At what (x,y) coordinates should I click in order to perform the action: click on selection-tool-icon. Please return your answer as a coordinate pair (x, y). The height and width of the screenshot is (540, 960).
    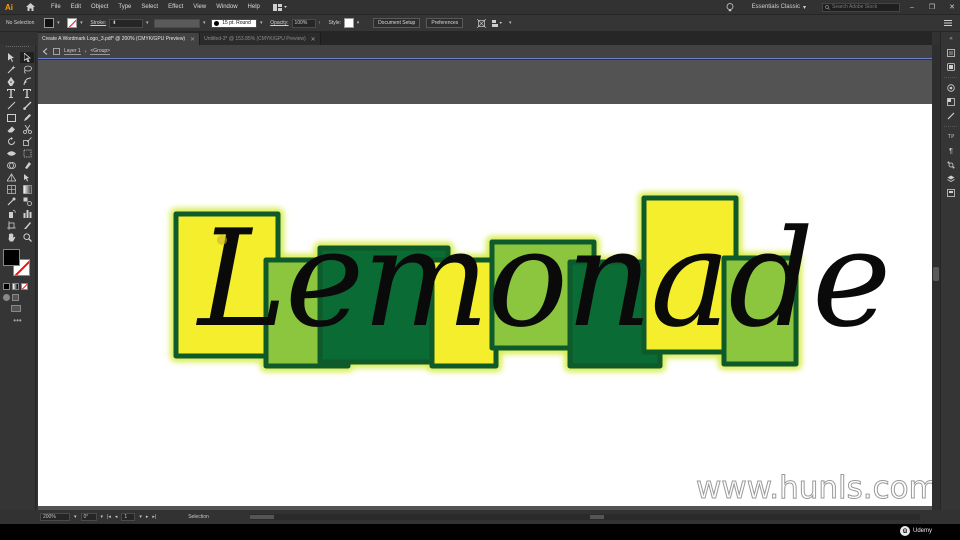
    Looking at the image, I should click on (11, 57).